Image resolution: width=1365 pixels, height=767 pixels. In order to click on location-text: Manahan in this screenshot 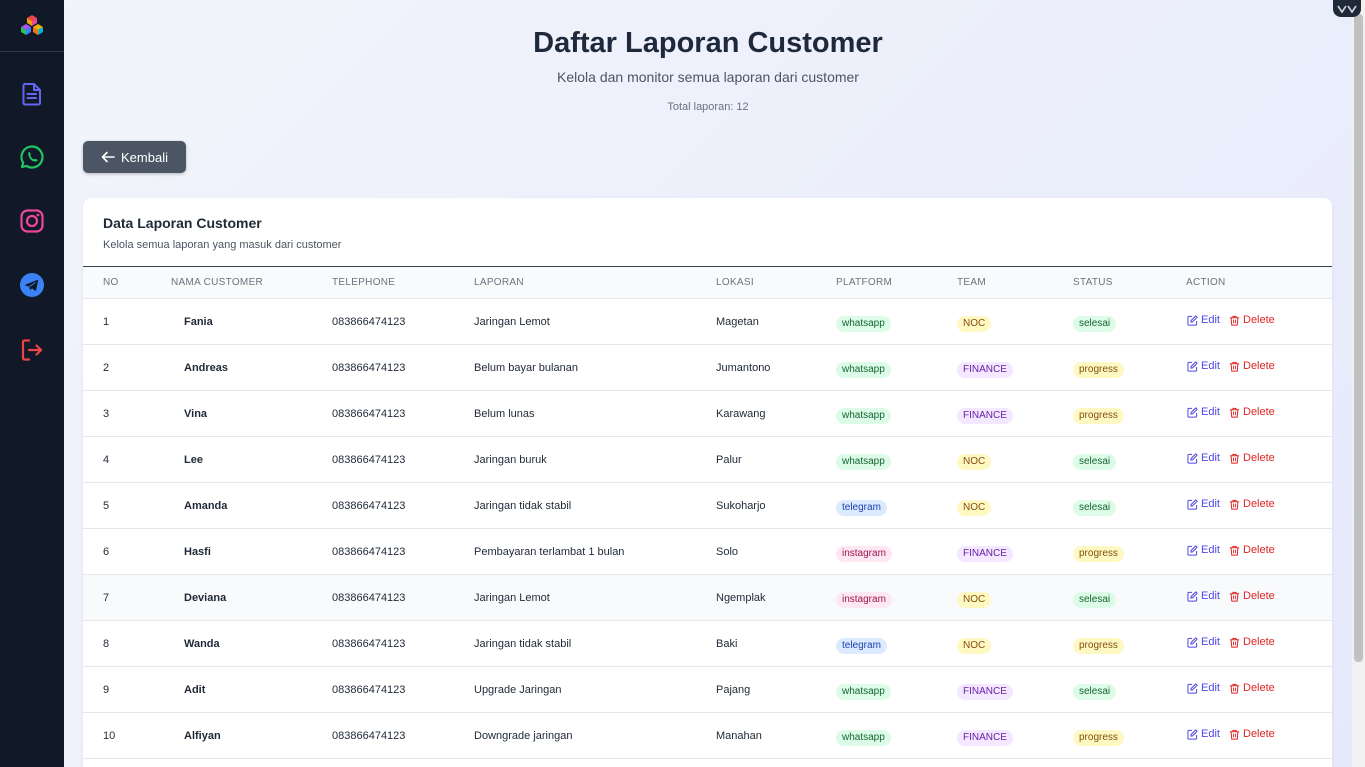, I will do `click(739, 736)`.